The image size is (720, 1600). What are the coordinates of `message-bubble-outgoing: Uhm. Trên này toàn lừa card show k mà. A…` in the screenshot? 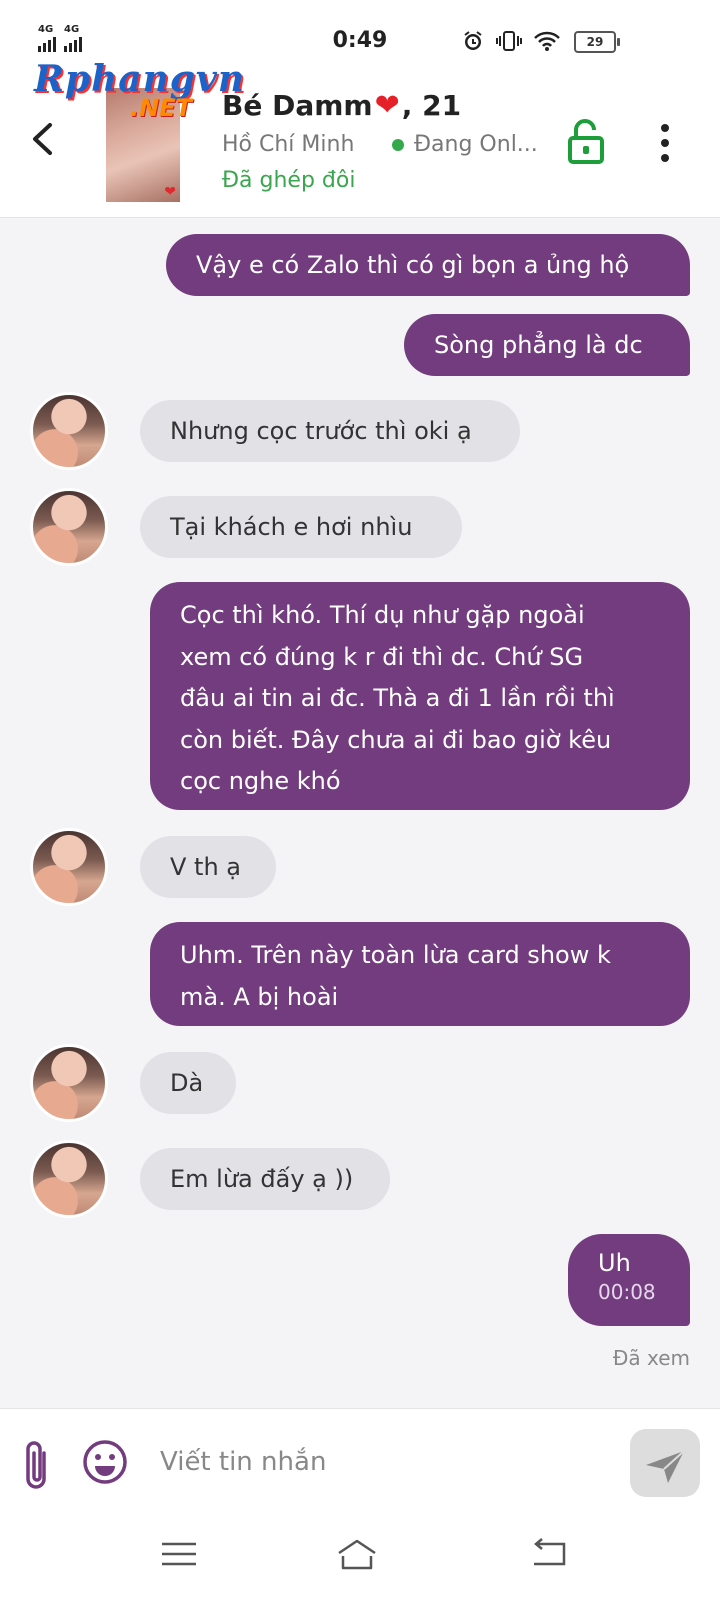 It's located at (420, 974).